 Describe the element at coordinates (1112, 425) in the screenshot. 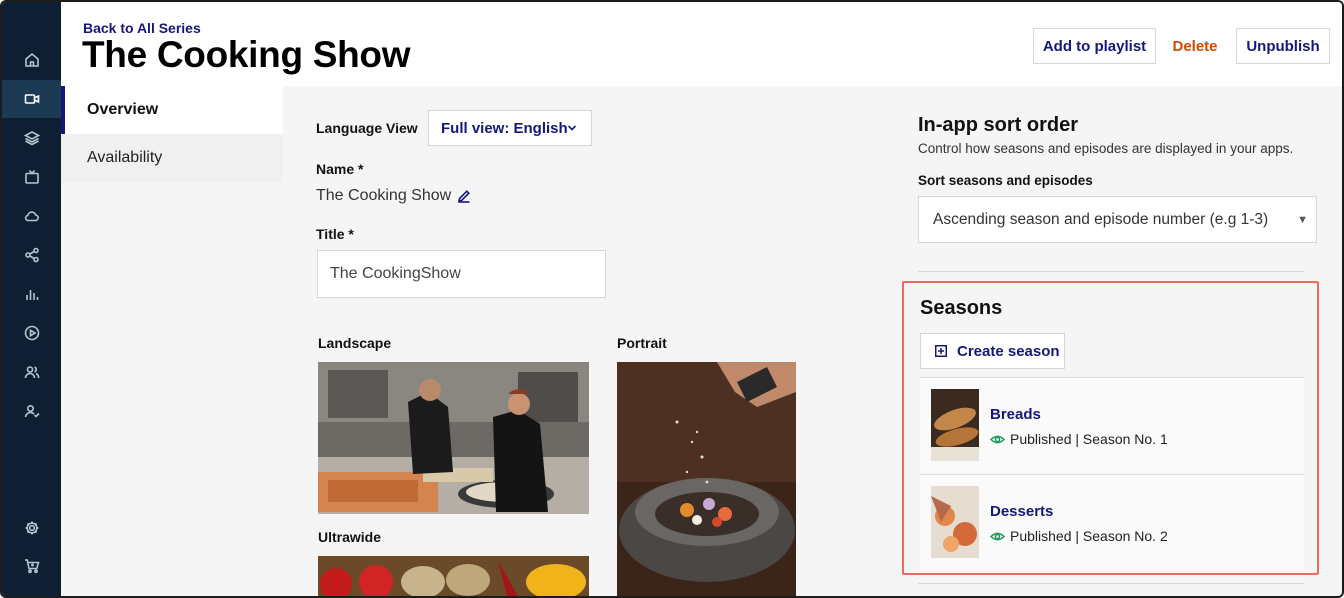

I see `season-row: Breads Published | Season No. 1` at that location.